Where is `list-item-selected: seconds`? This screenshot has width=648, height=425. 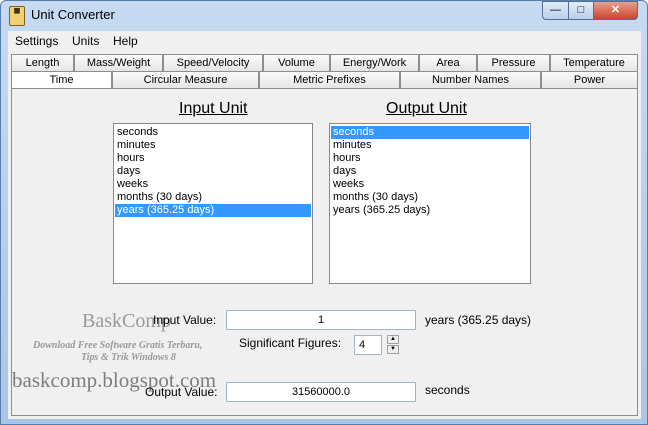
list-item-selected: seconds is located at coordinates (430, 132).